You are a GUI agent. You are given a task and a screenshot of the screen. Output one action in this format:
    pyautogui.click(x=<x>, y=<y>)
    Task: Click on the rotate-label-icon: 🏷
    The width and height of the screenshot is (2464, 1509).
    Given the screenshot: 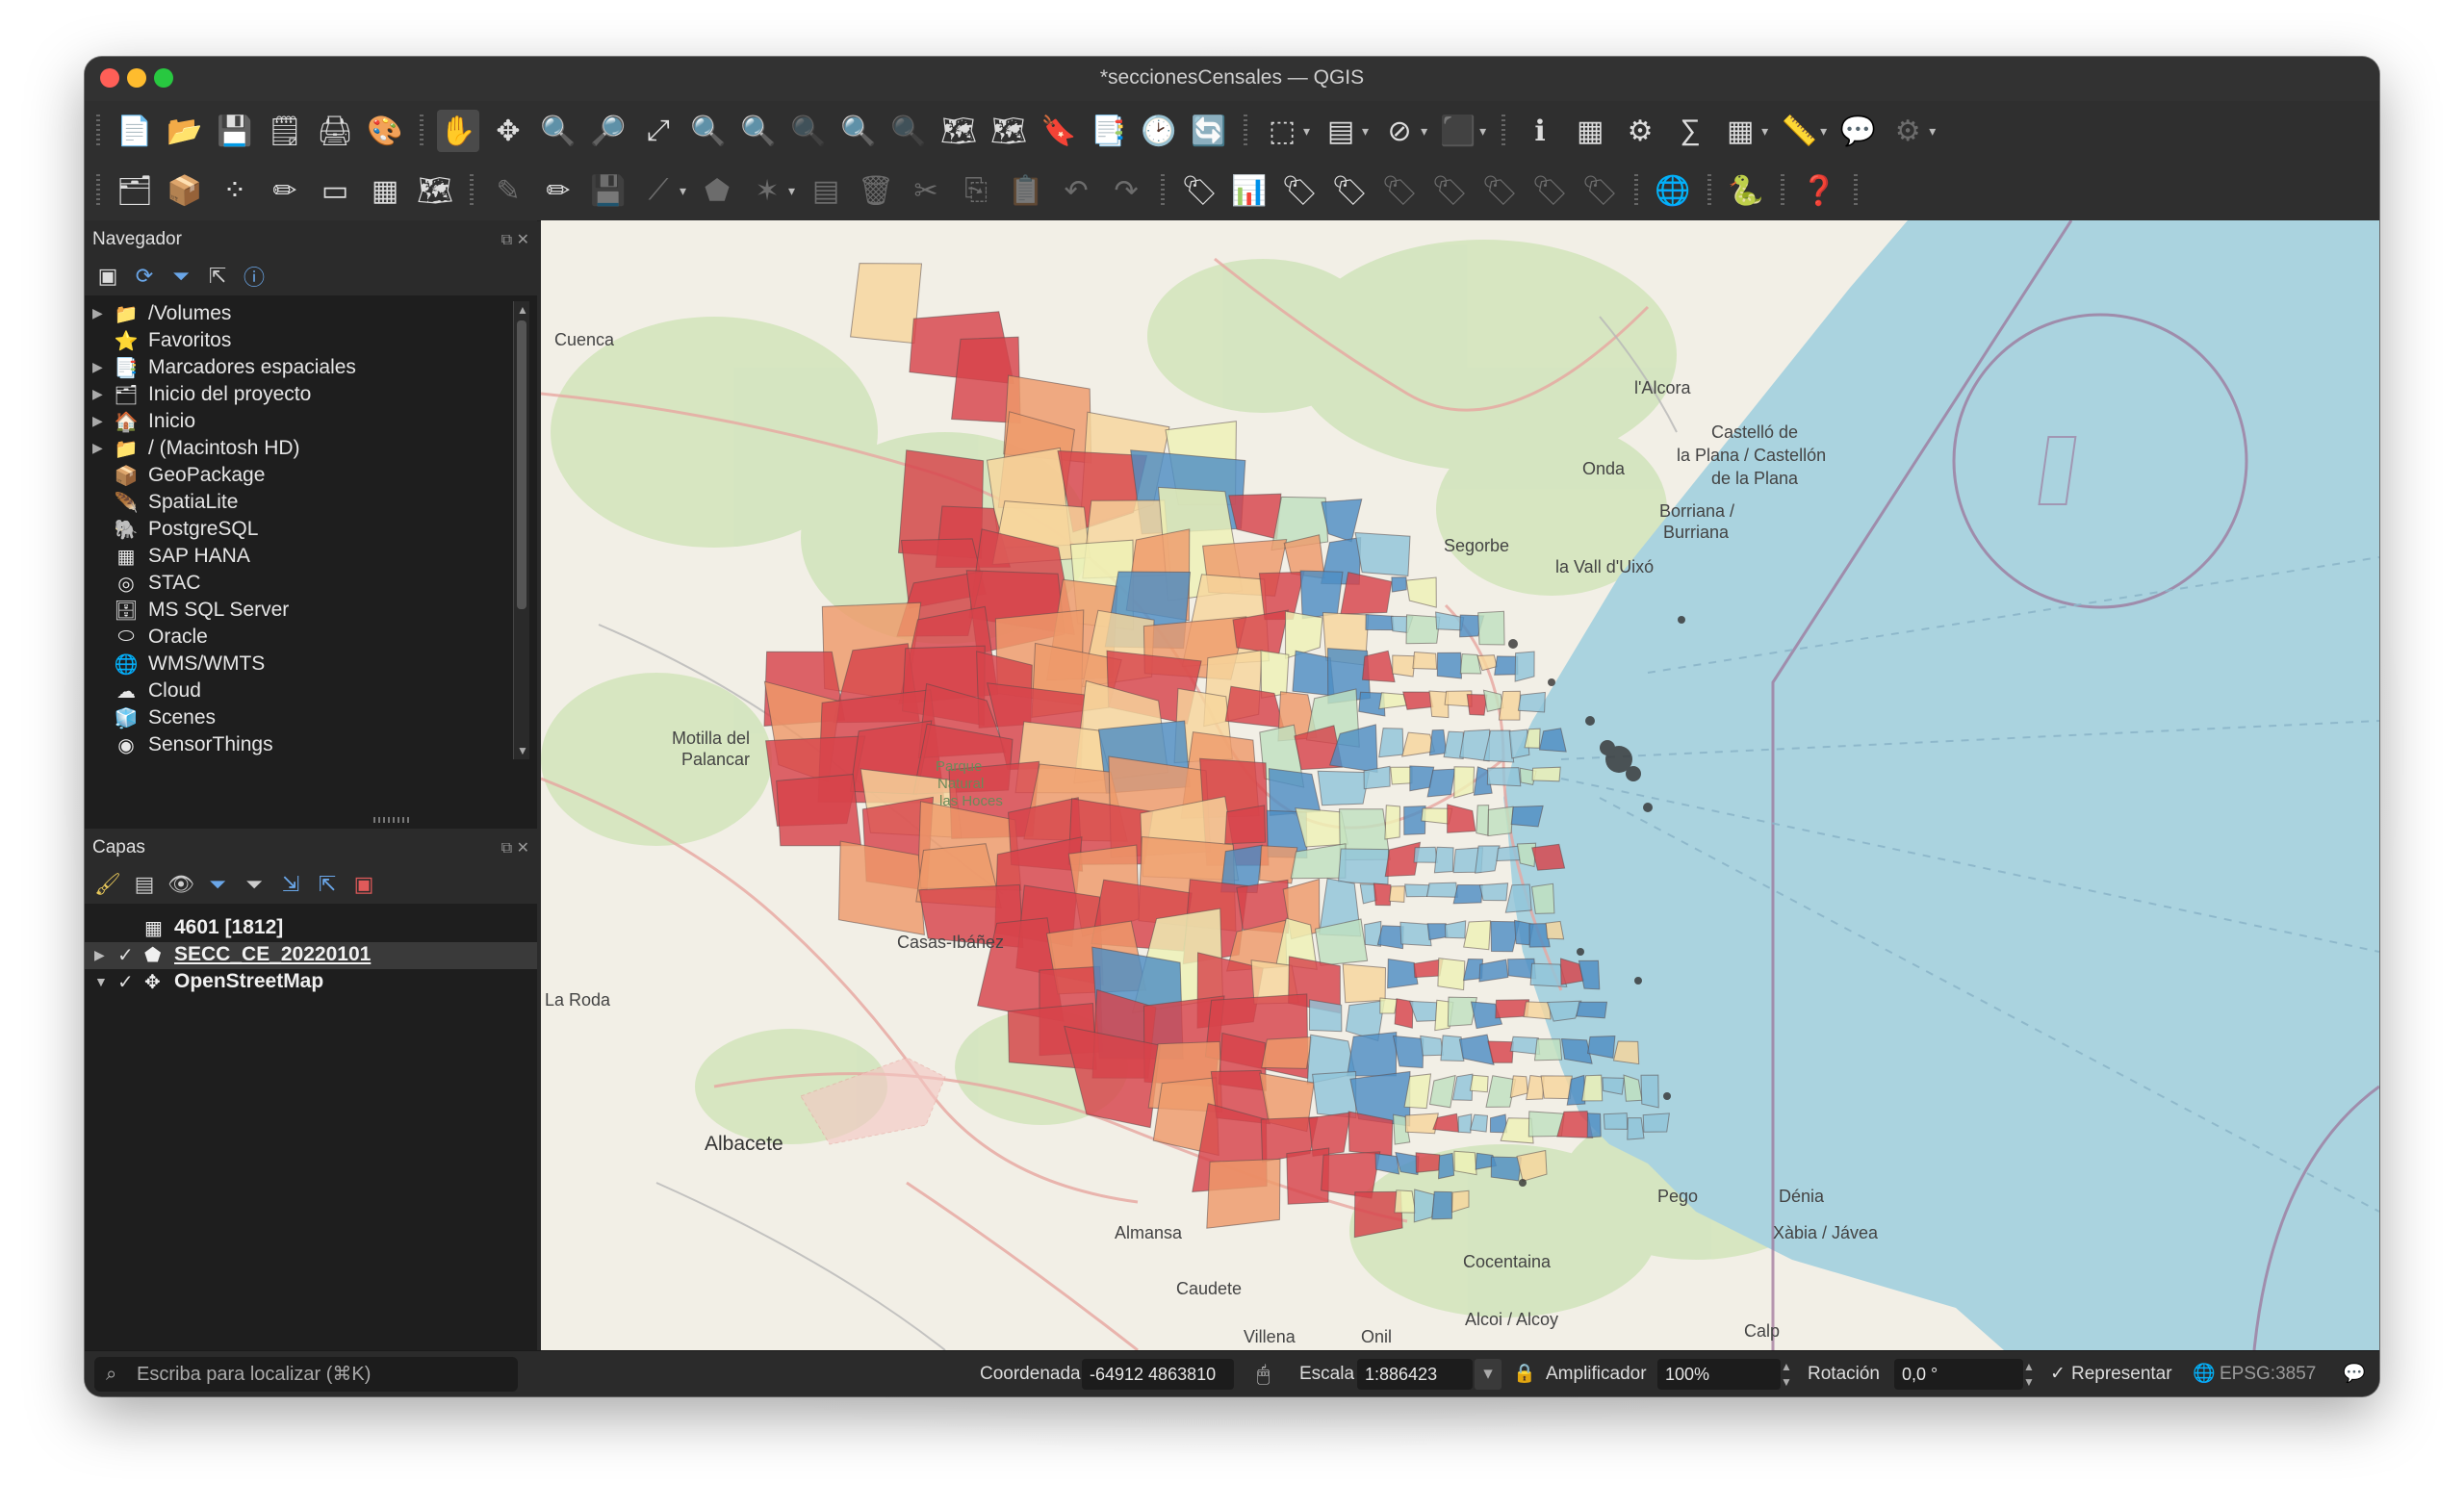 What is the action you would take?
    pyautogui.click(x=1449, y=190)
    